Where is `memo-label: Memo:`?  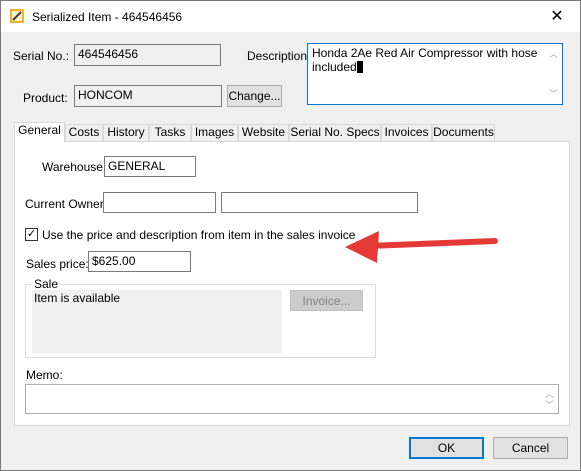
memo-label: Memo: is located at coordinates (44, 375).